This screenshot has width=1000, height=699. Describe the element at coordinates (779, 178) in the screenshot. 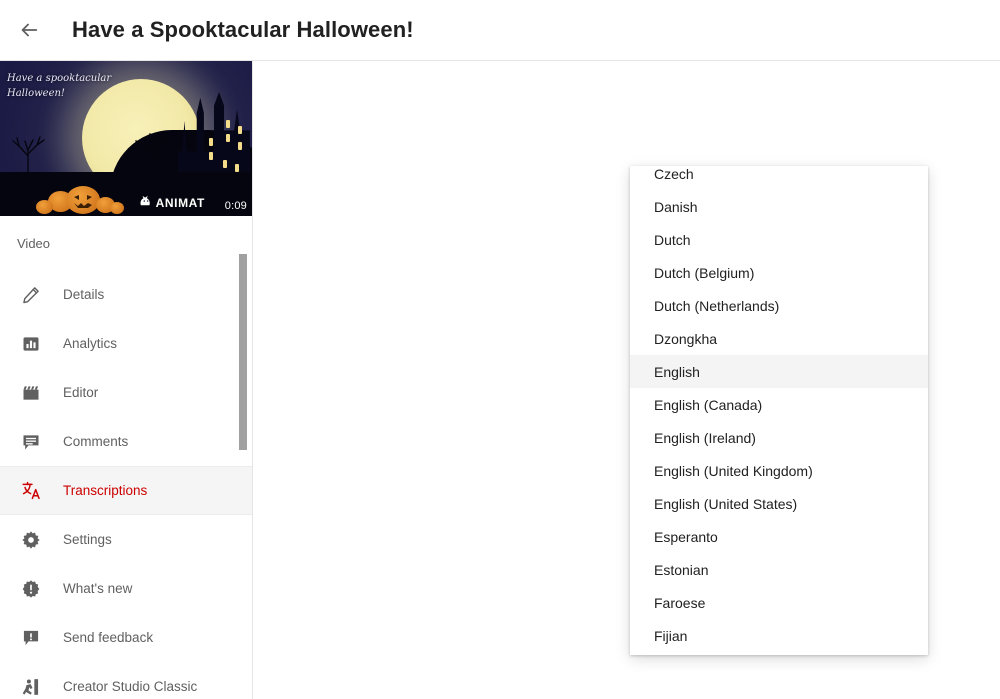

I see `language-option: Czech` at that location.